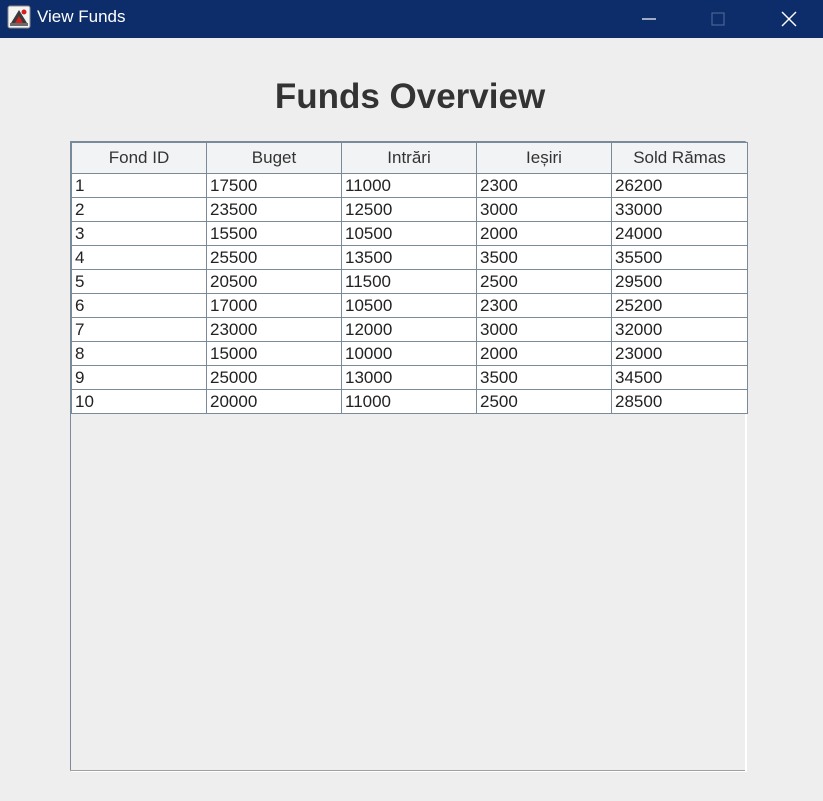  Describe the element at coordinates (139, 281) in the screenshot. I see `cell-fond-id: 5` at that location.